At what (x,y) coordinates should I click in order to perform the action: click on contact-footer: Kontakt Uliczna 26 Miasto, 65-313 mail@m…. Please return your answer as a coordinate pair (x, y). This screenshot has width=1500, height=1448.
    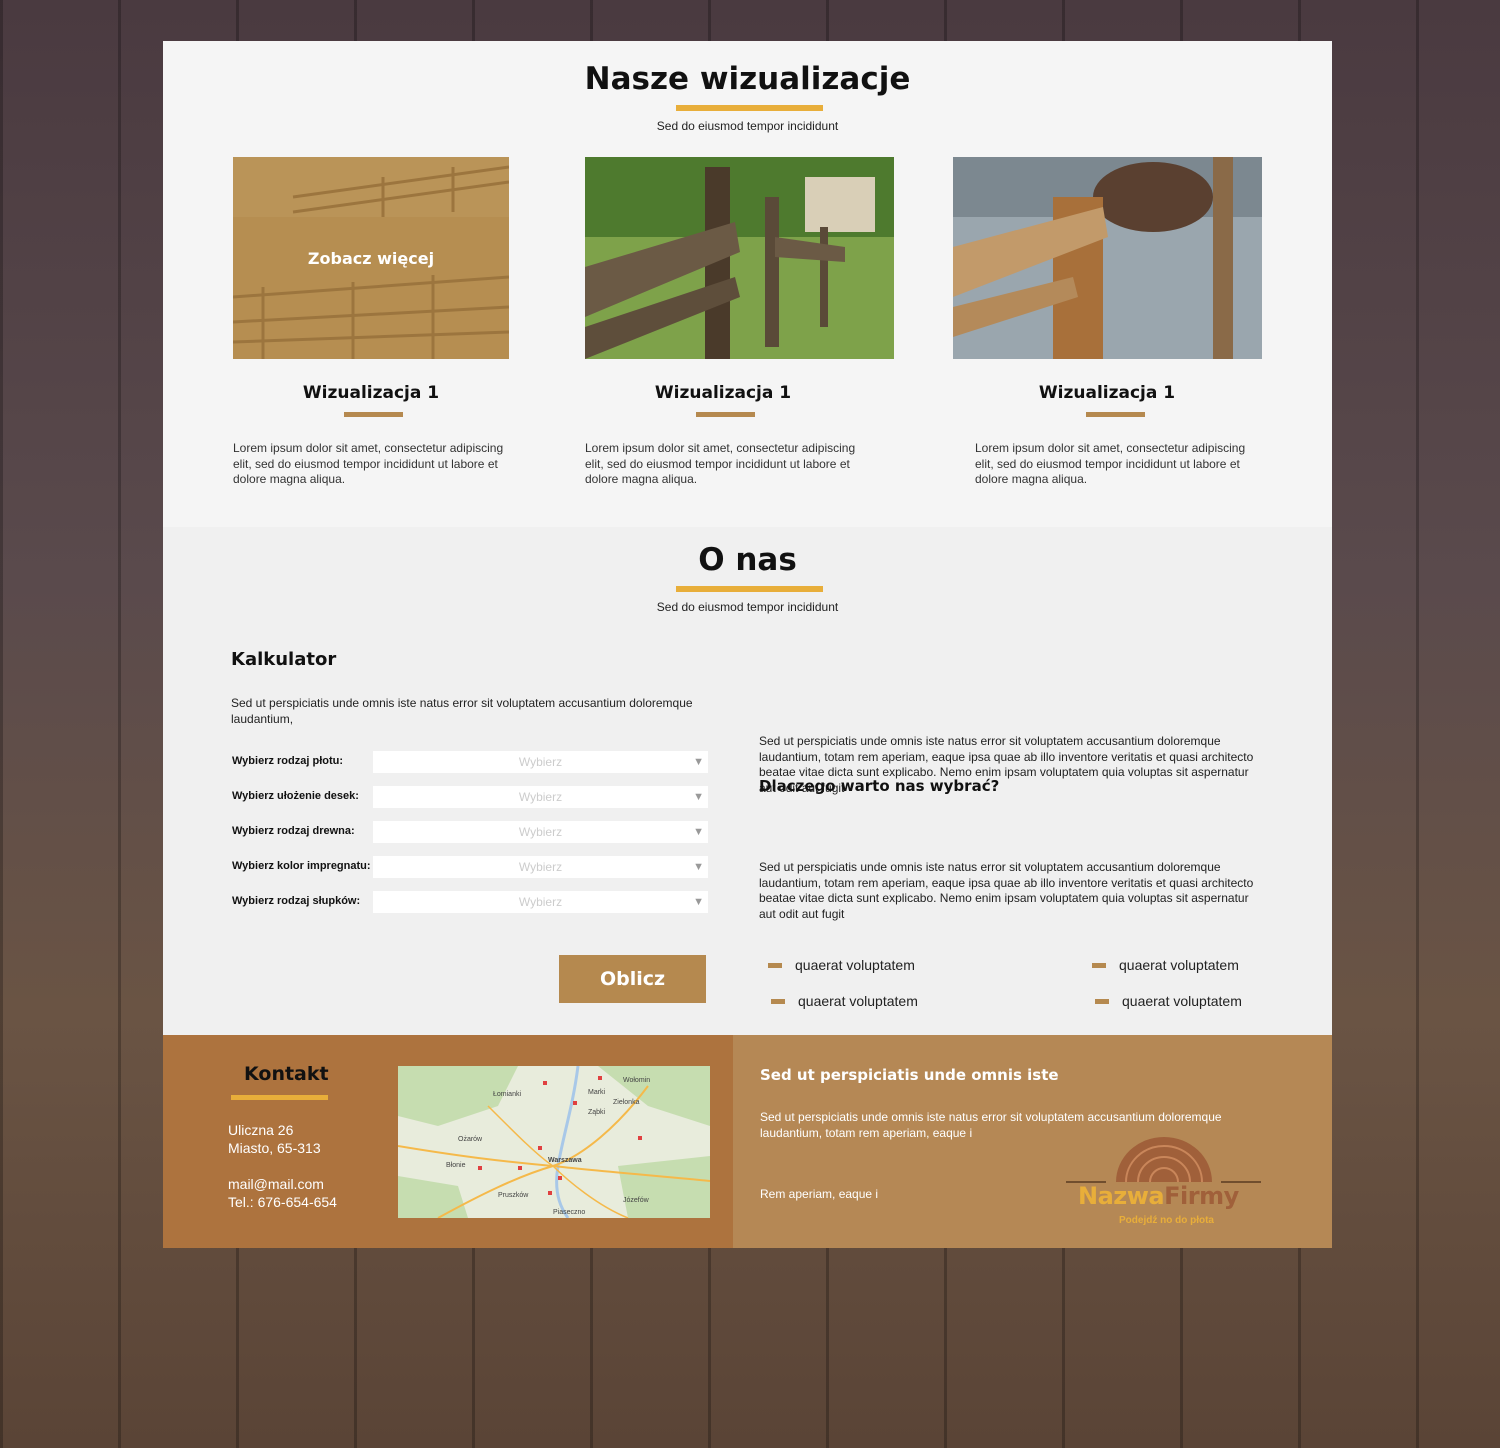
    Looking at the image, I should click on (448, 1141).